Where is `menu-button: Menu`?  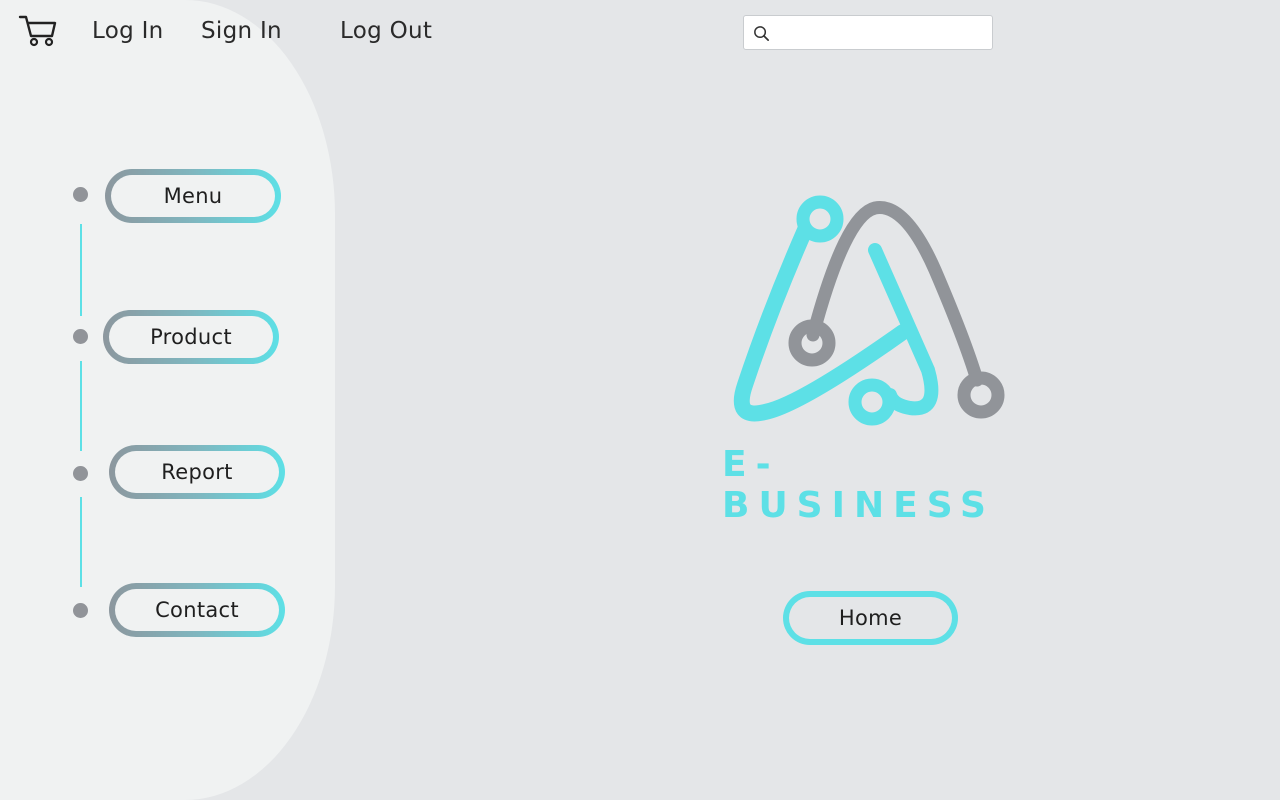 menu-button: Menu is located at coordinates (193, 196).